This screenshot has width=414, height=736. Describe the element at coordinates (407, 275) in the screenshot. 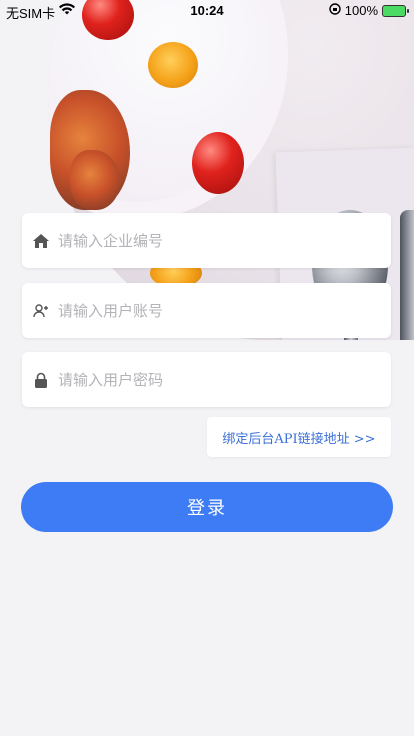

I see `fork` at that location.